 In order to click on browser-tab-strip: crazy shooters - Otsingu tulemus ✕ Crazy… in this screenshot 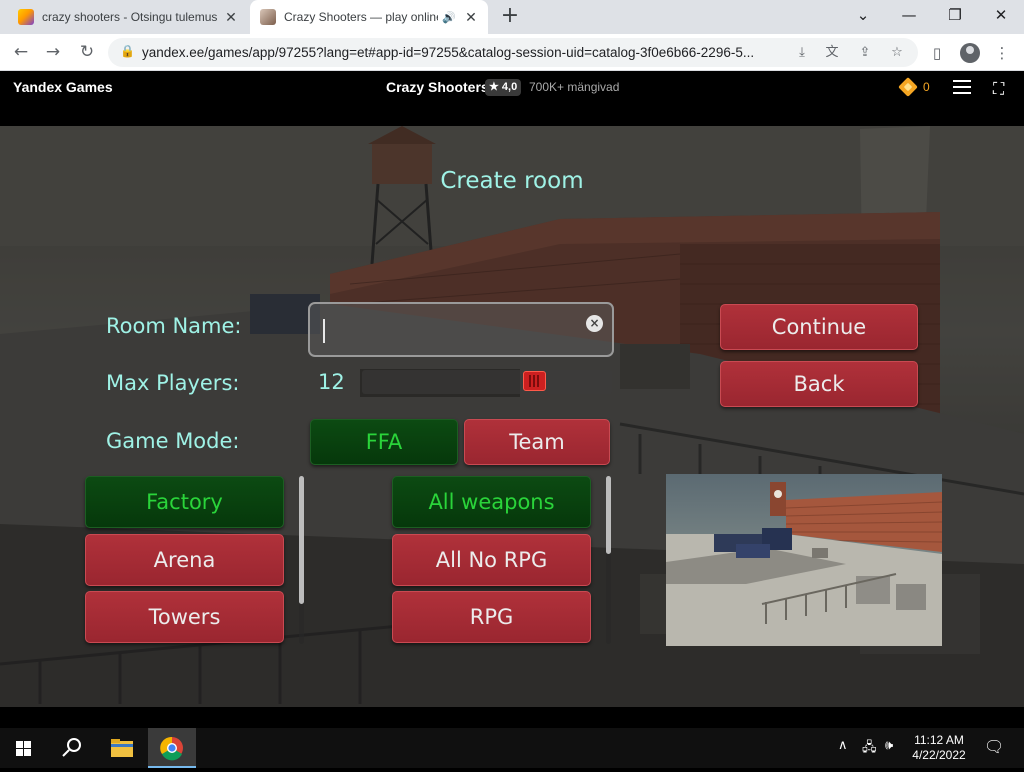, I will do `click(512, 17)`.